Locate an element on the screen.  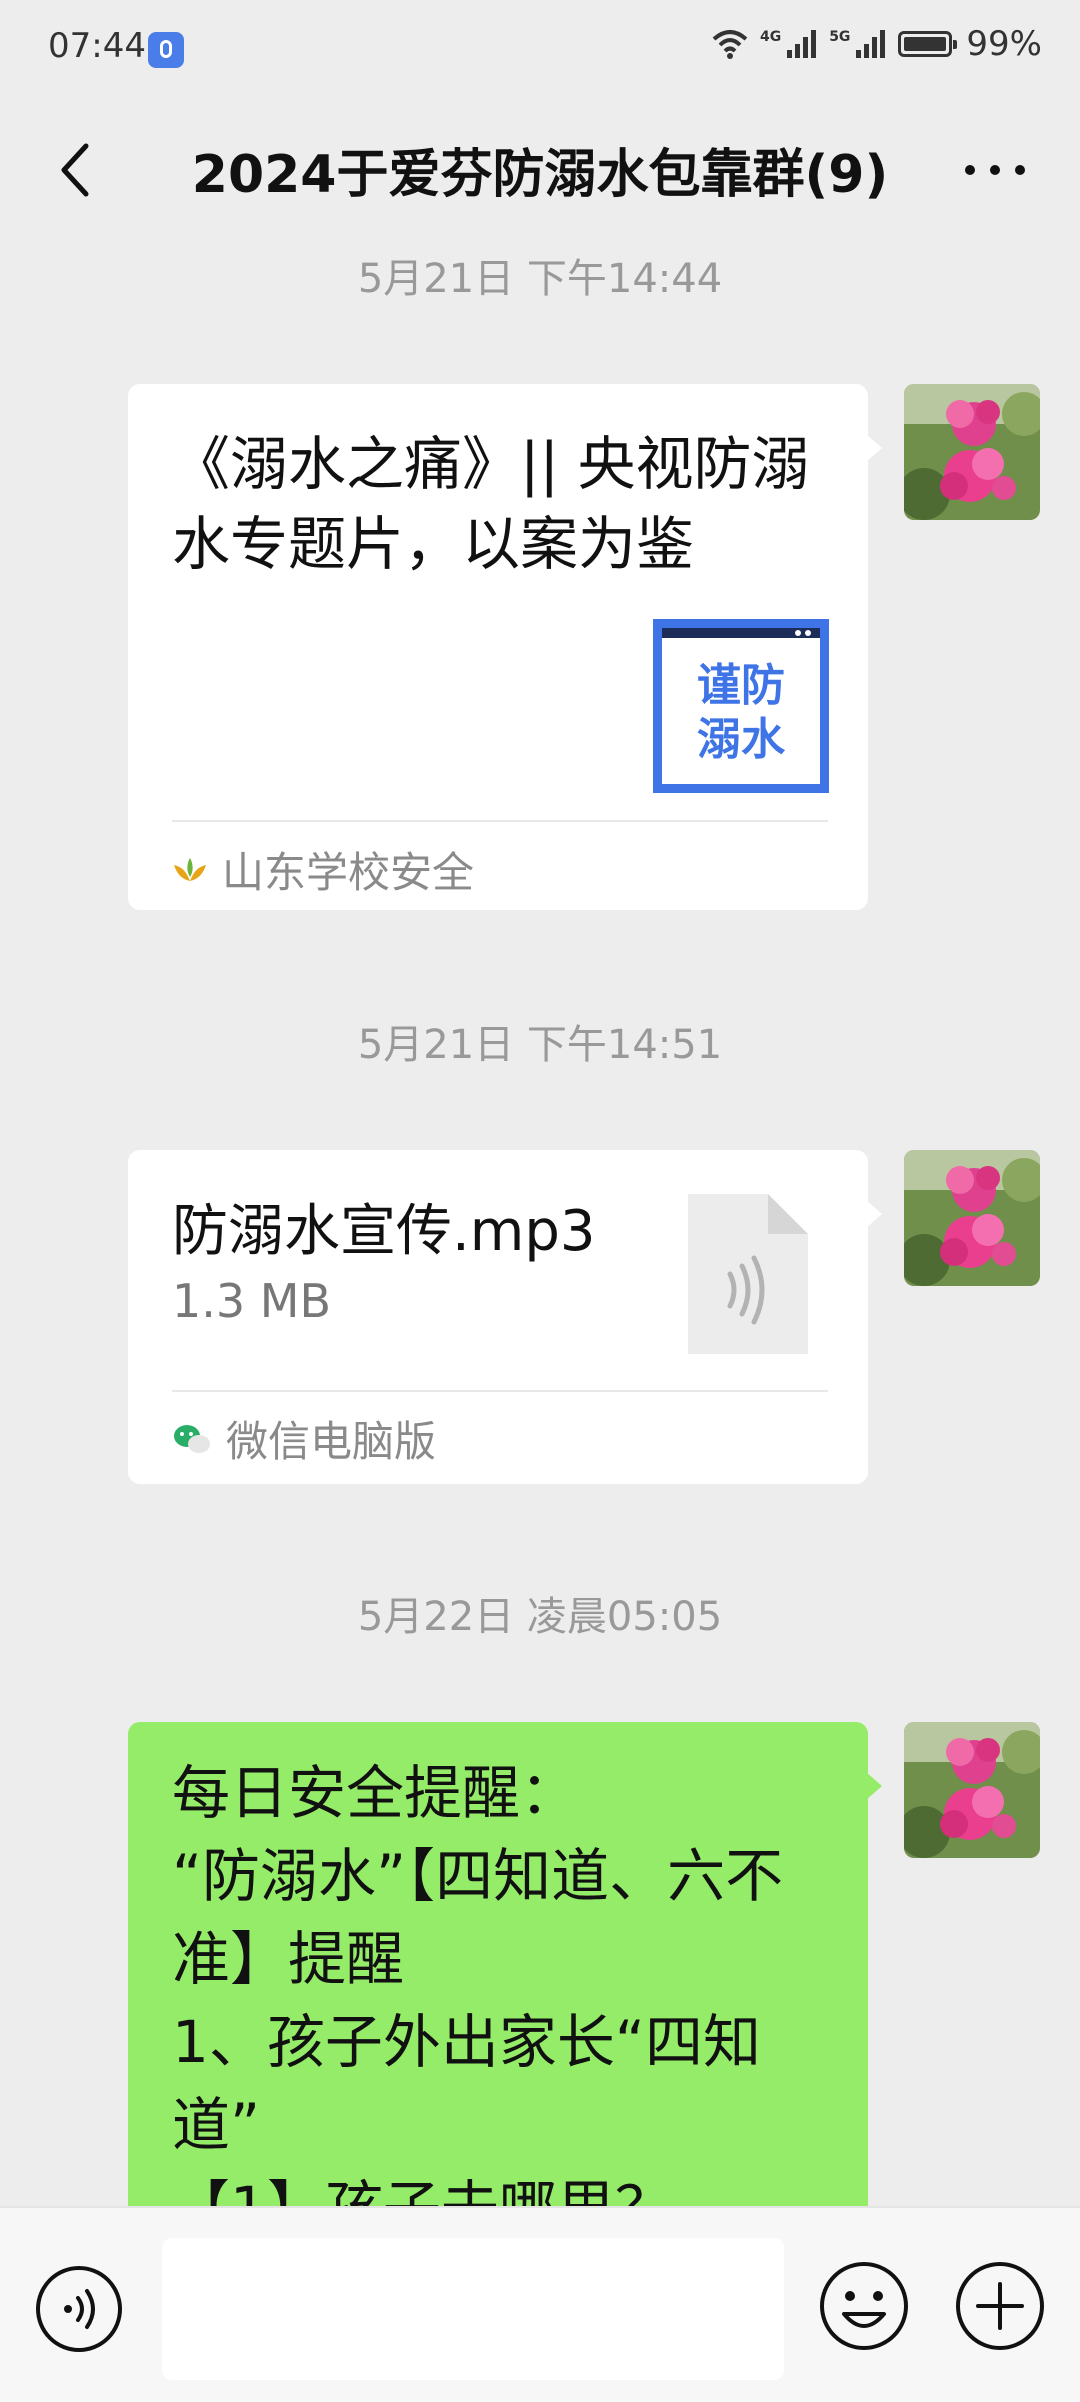
wifi-icon is located at coordinates (730, 44).